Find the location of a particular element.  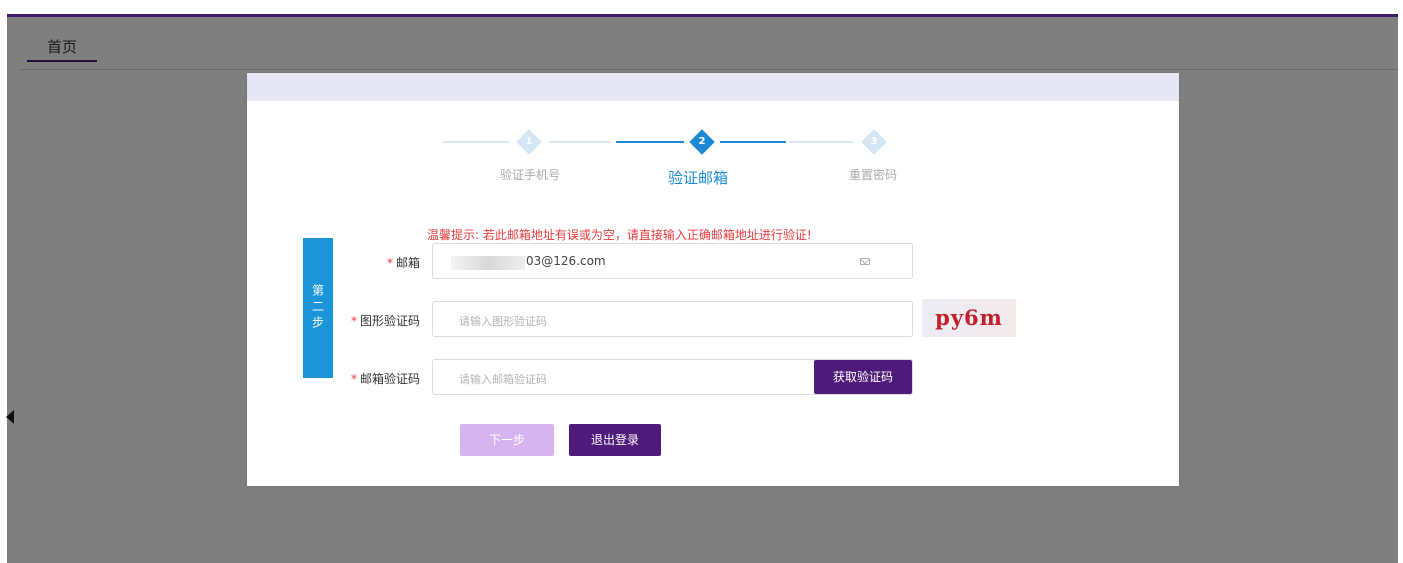

email-field: 03@126.com is located at coordinates (672, 261).